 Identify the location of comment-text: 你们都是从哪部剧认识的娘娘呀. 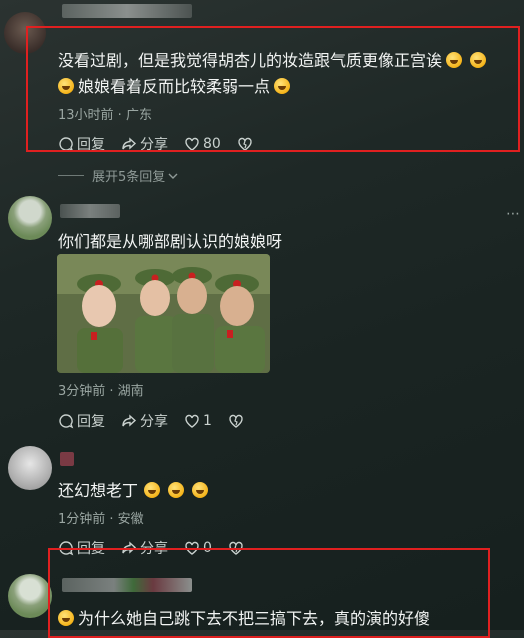
(170, 241).